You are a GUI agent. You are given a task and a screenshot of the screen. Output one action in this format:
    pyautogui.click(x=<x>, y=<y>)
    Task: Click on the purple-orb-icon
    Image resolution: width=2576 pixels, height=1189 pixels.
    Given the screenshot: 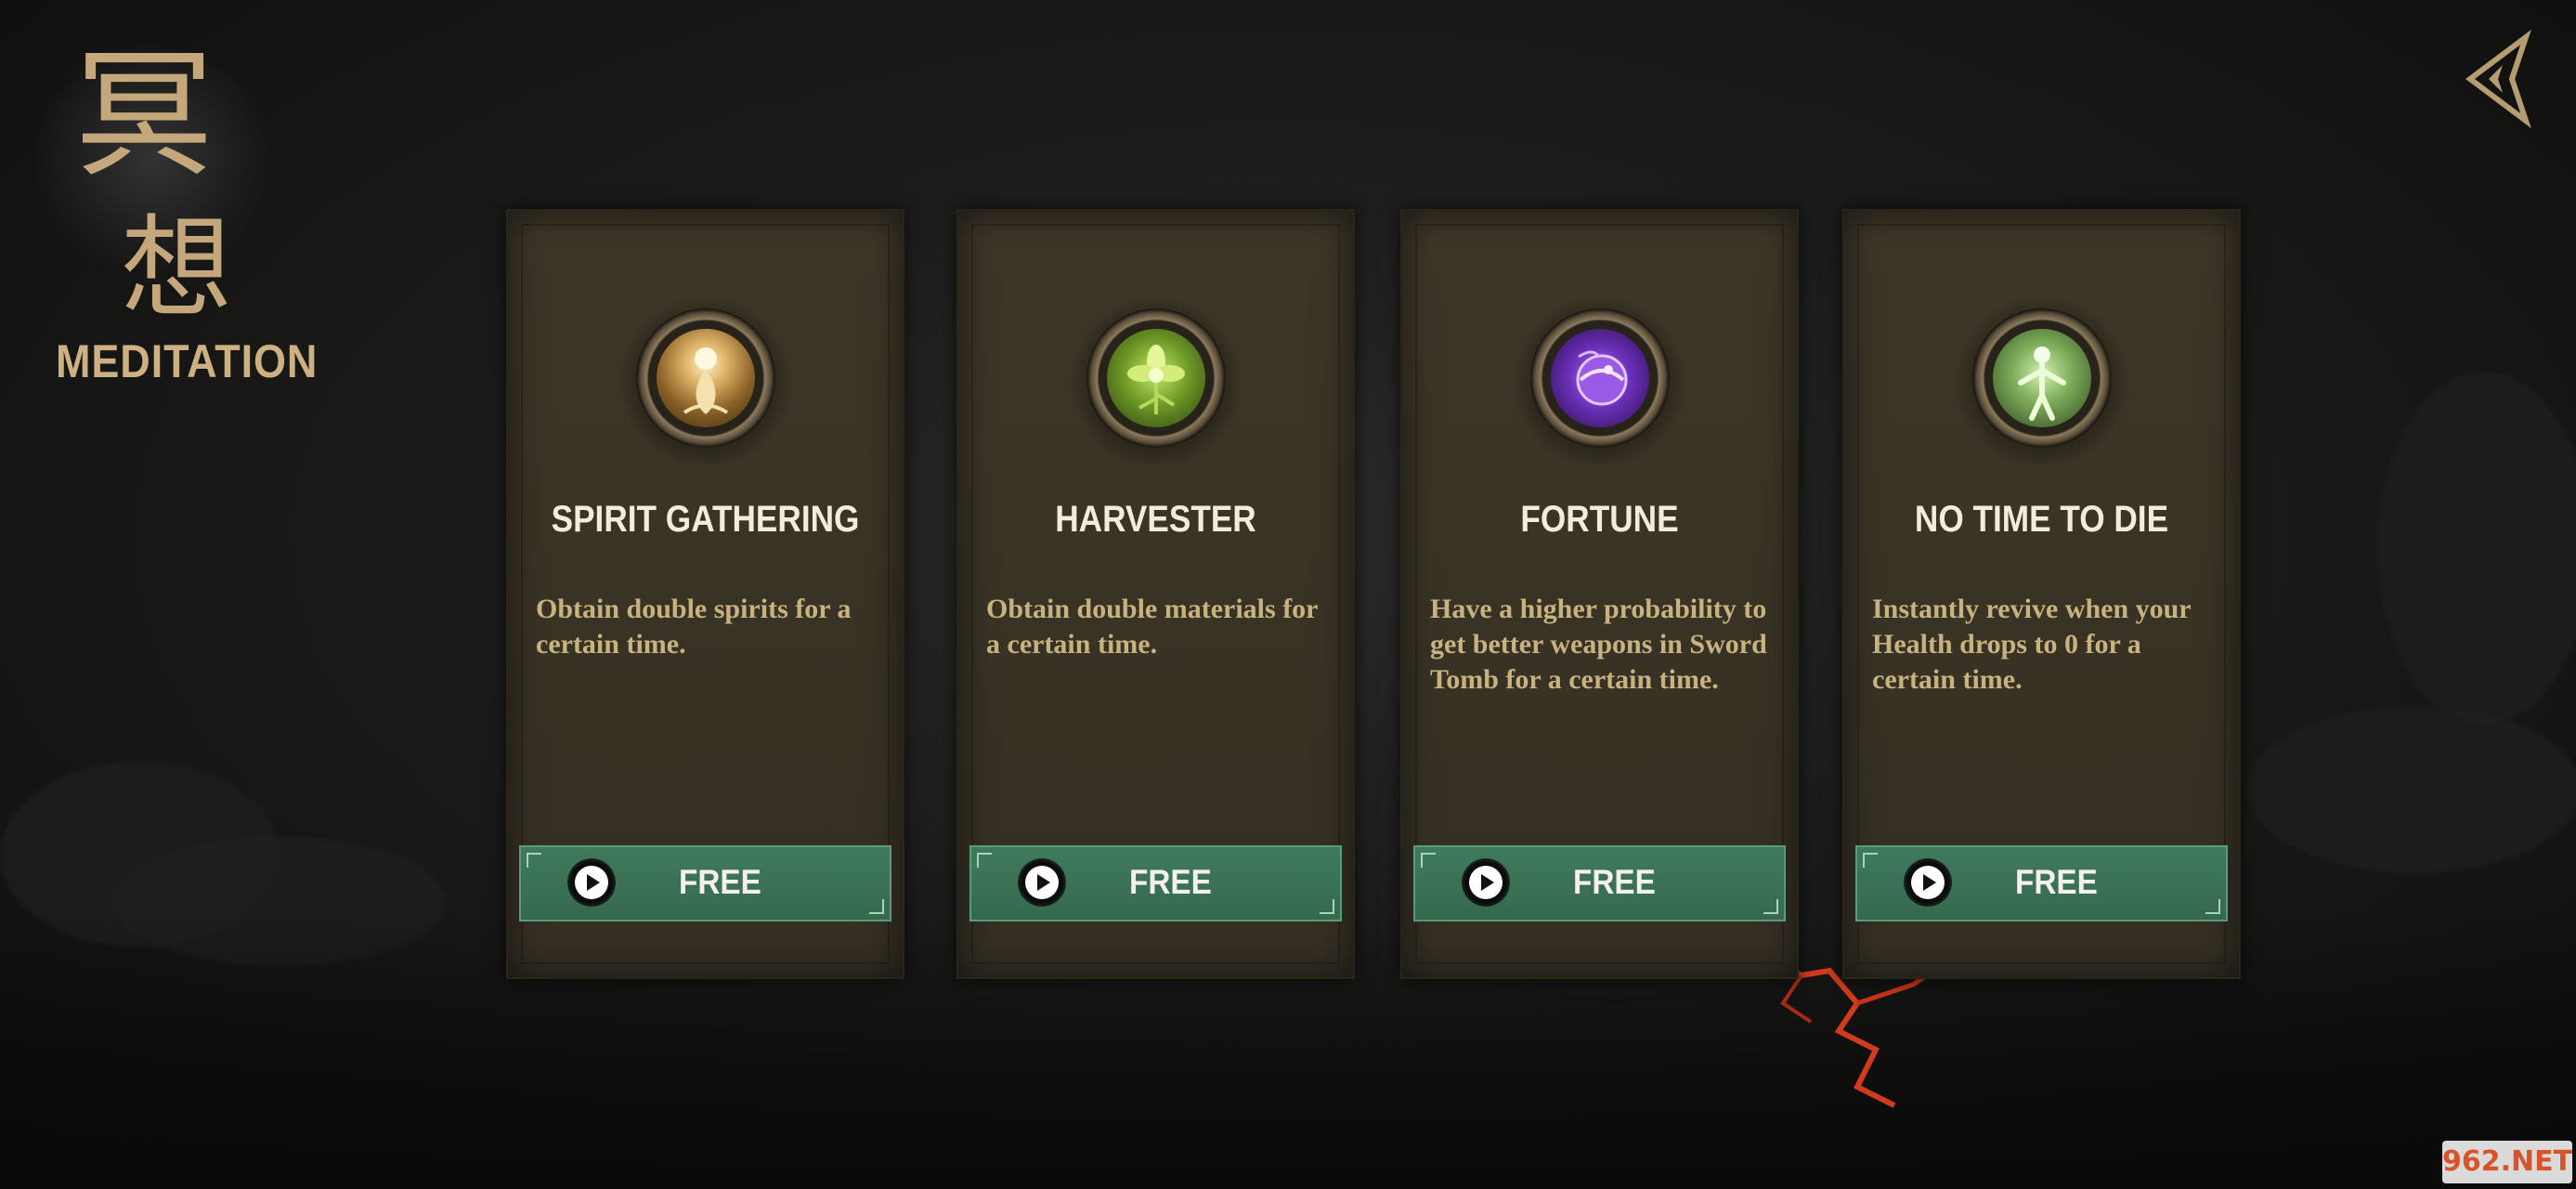 What is the action you would take?
    pyautogui.click(x=1600, y=378)
    